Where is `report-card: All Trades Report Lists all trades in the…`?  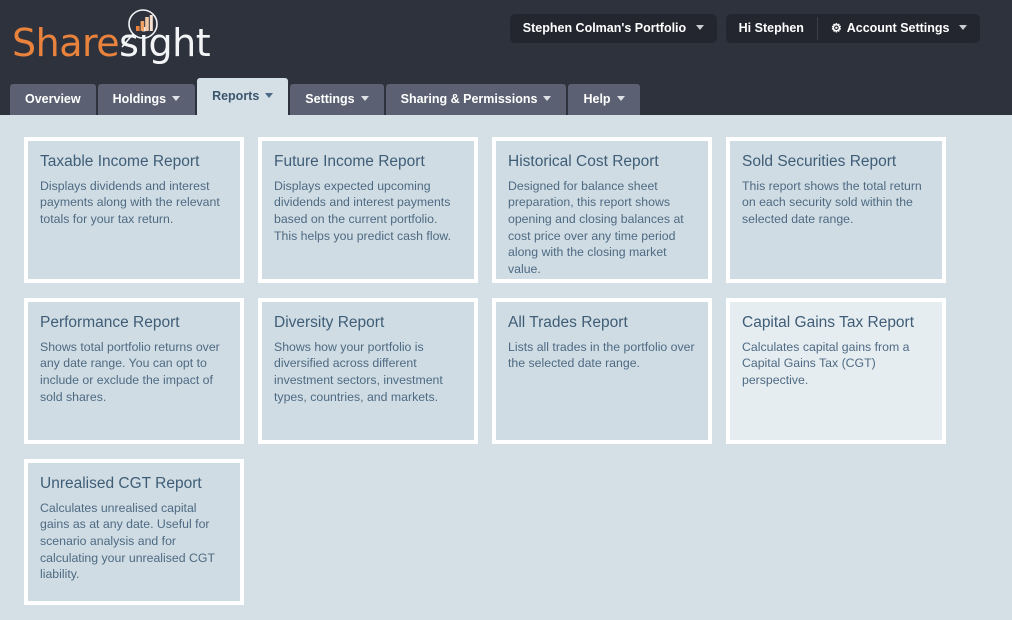 report-card: All Trades Report Lists all trades in the… is located at coordinates (602, 371).